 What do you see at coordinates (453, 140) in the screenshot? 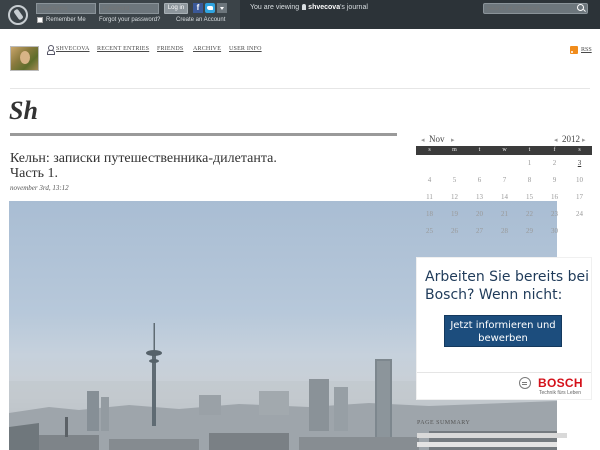
I see `next-month-icon: ▸` at bounding box center [453, 140].